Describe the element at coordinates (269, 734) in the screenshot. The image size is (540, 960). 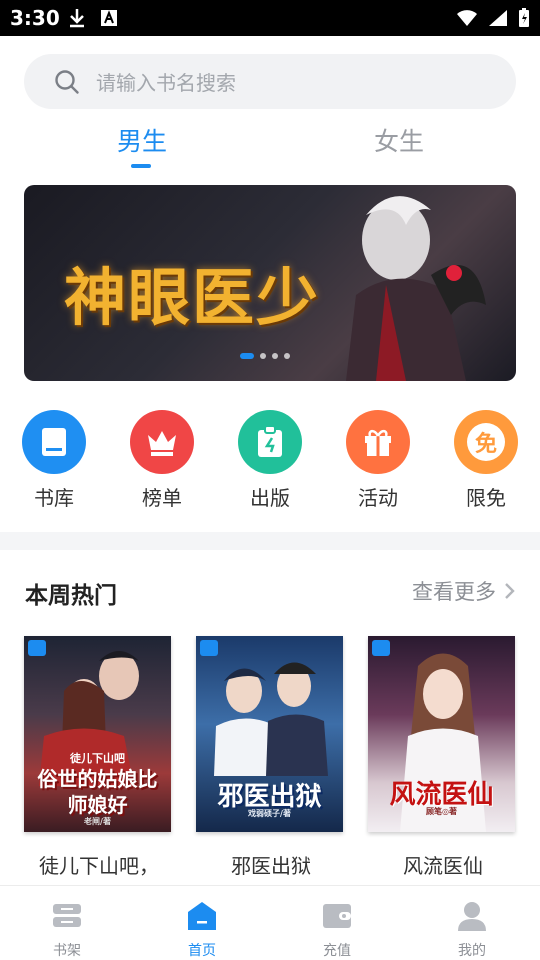
I see `book-cover: 邪医出狱 戏弱硕子/著` at that location.